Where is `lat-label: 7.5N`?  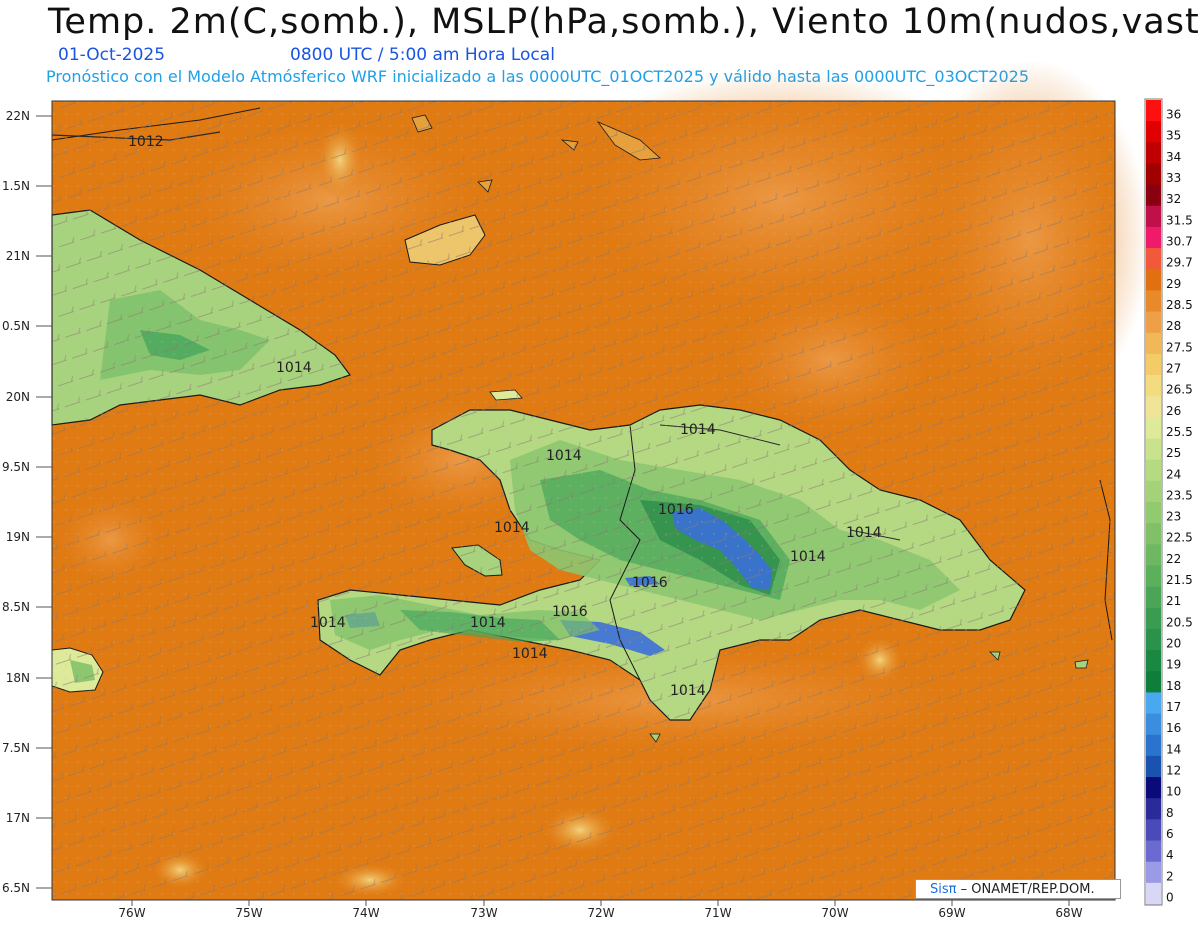
lat-label: 7.5N is located at coordinates (16, 748).